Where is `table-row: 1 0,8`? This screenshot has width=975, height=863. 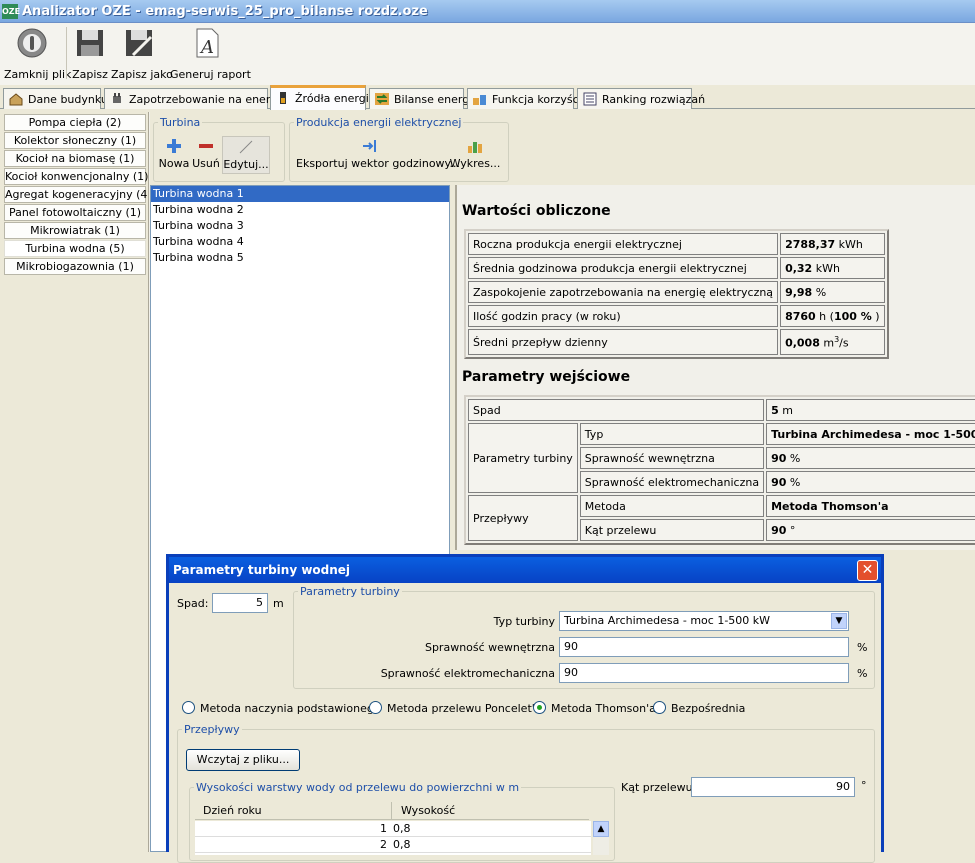 table-row: 1 0,8 is located at coordinates (393, 829).